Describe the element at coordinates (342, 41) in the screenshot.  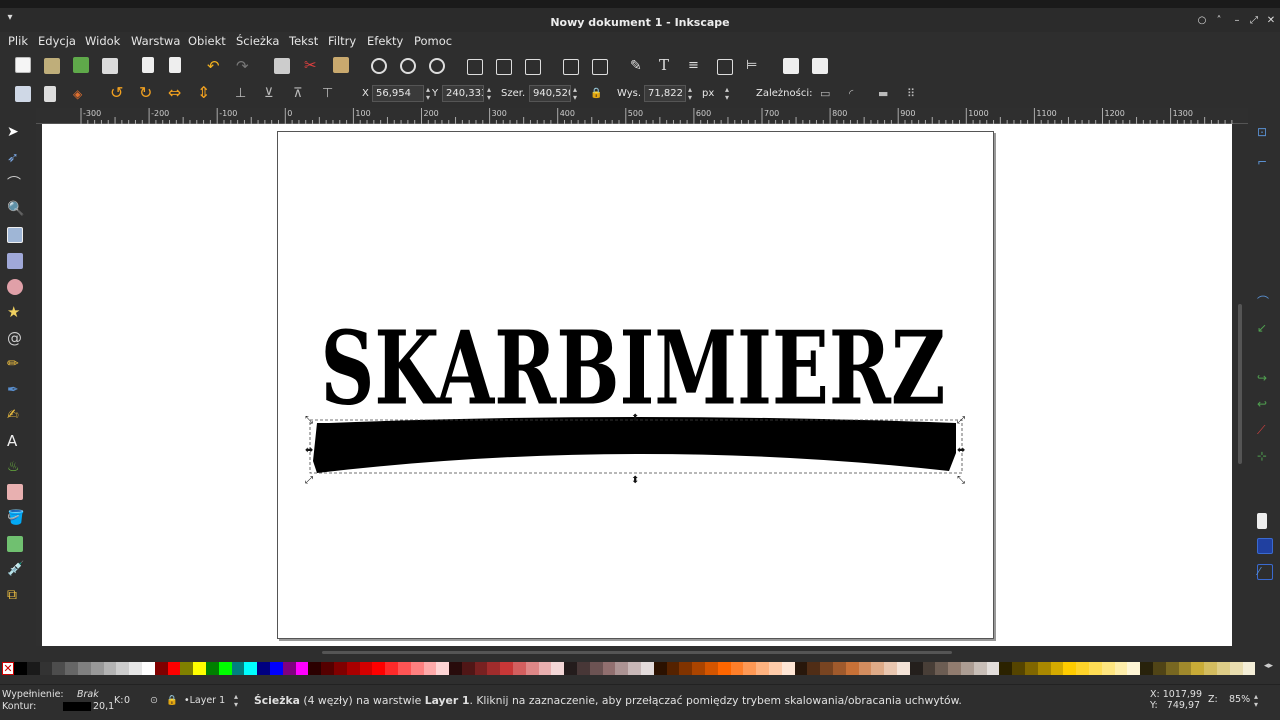
I see `menu-filtry: Filtry` at that location.